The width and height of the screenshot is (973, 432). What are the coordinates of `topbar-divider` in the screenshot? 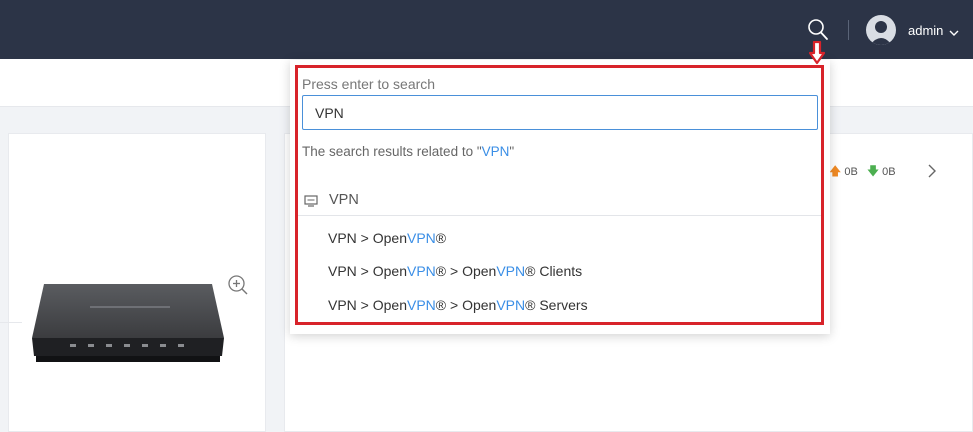 It's located at (848, 30).